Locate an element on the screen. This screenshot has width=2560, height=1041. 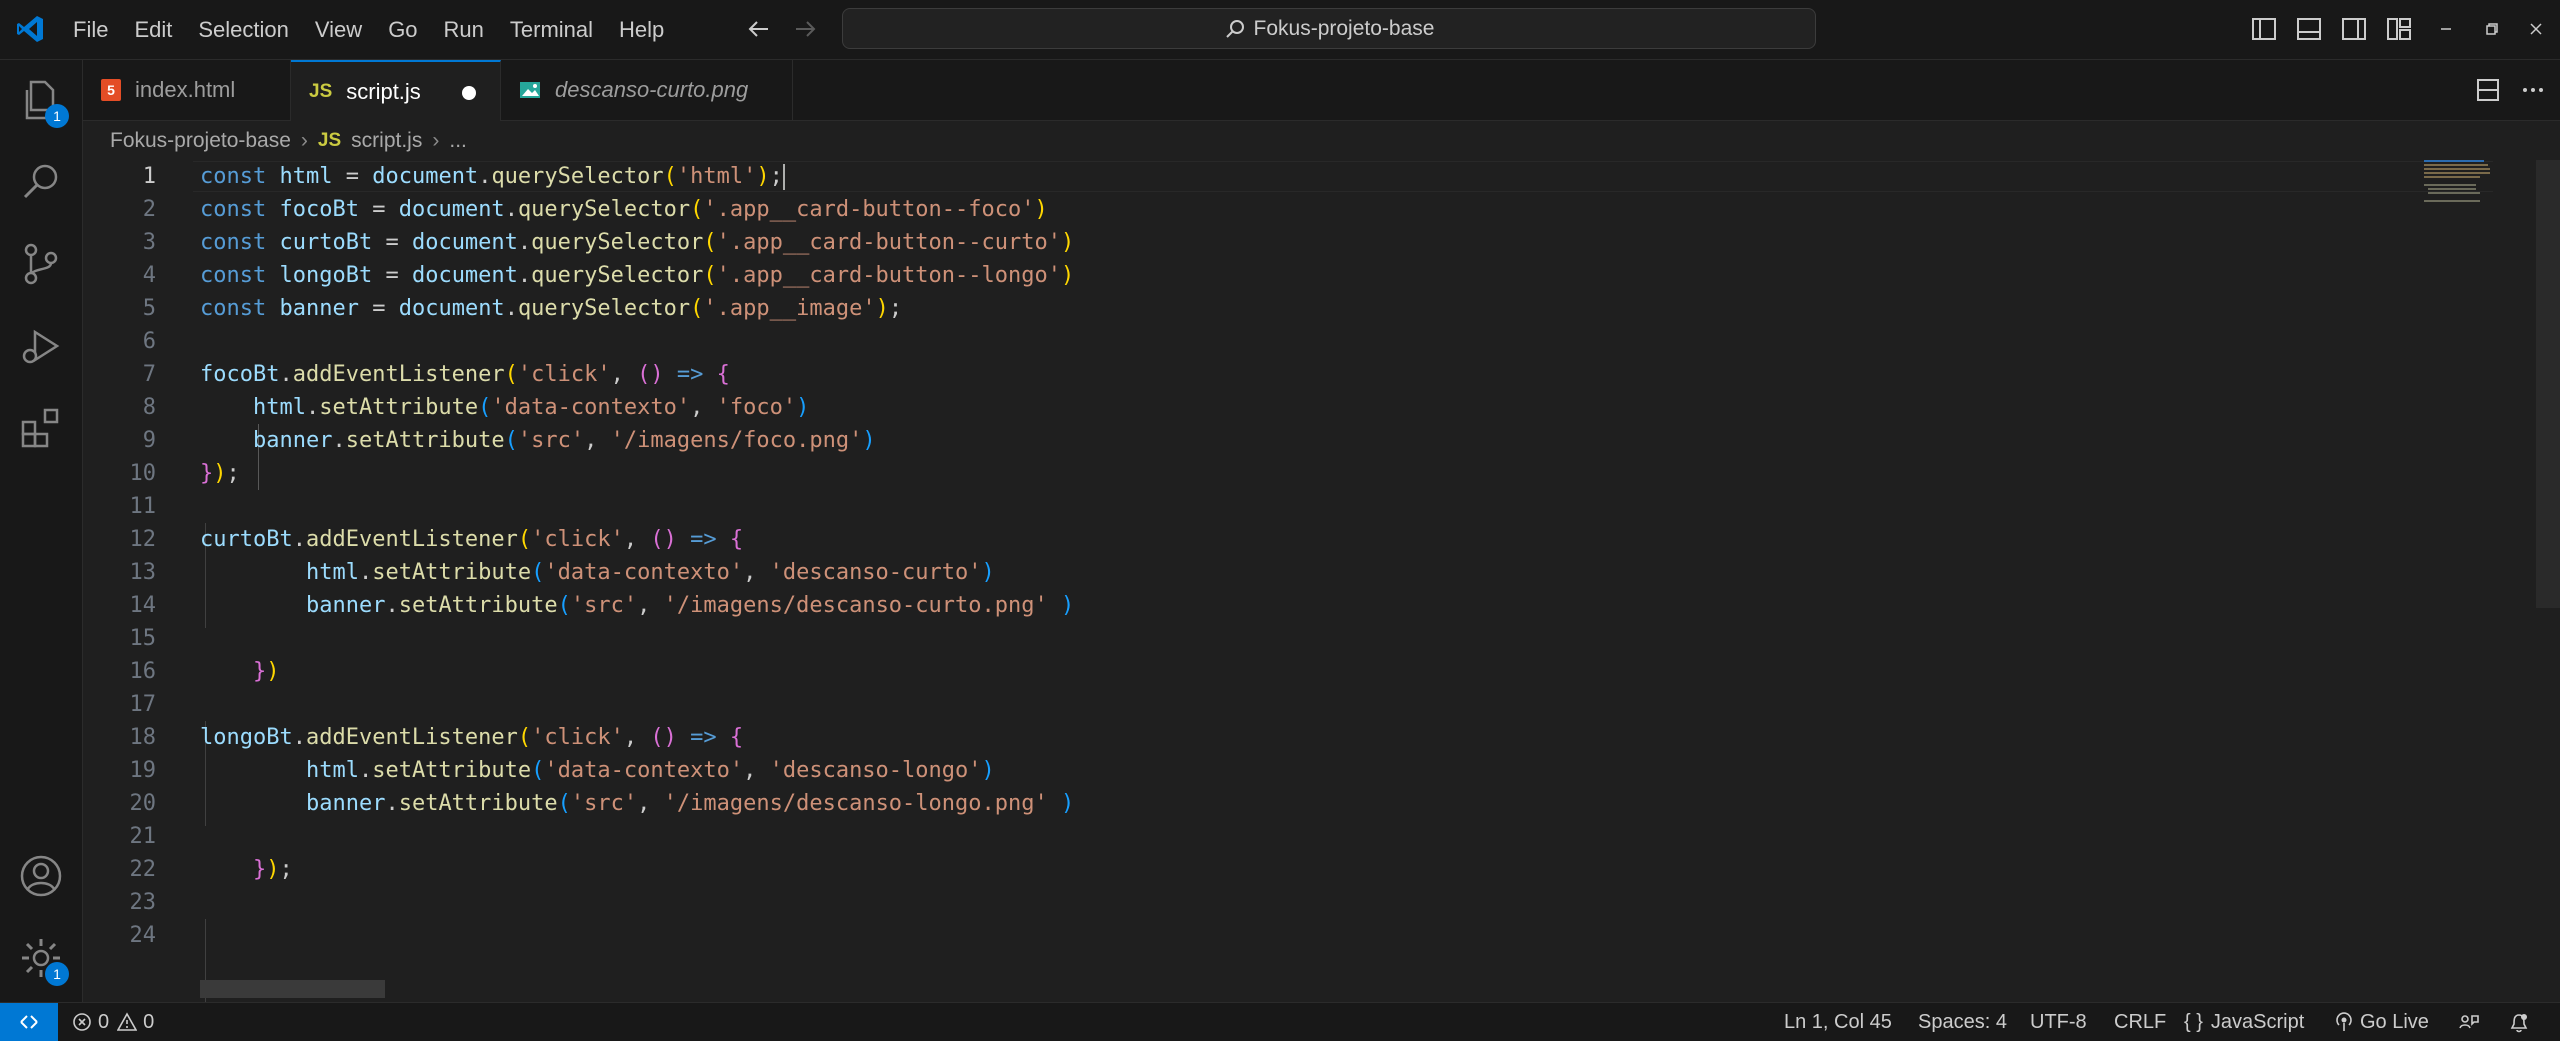
code-line: 6 is located at coordinates (1233, 341).